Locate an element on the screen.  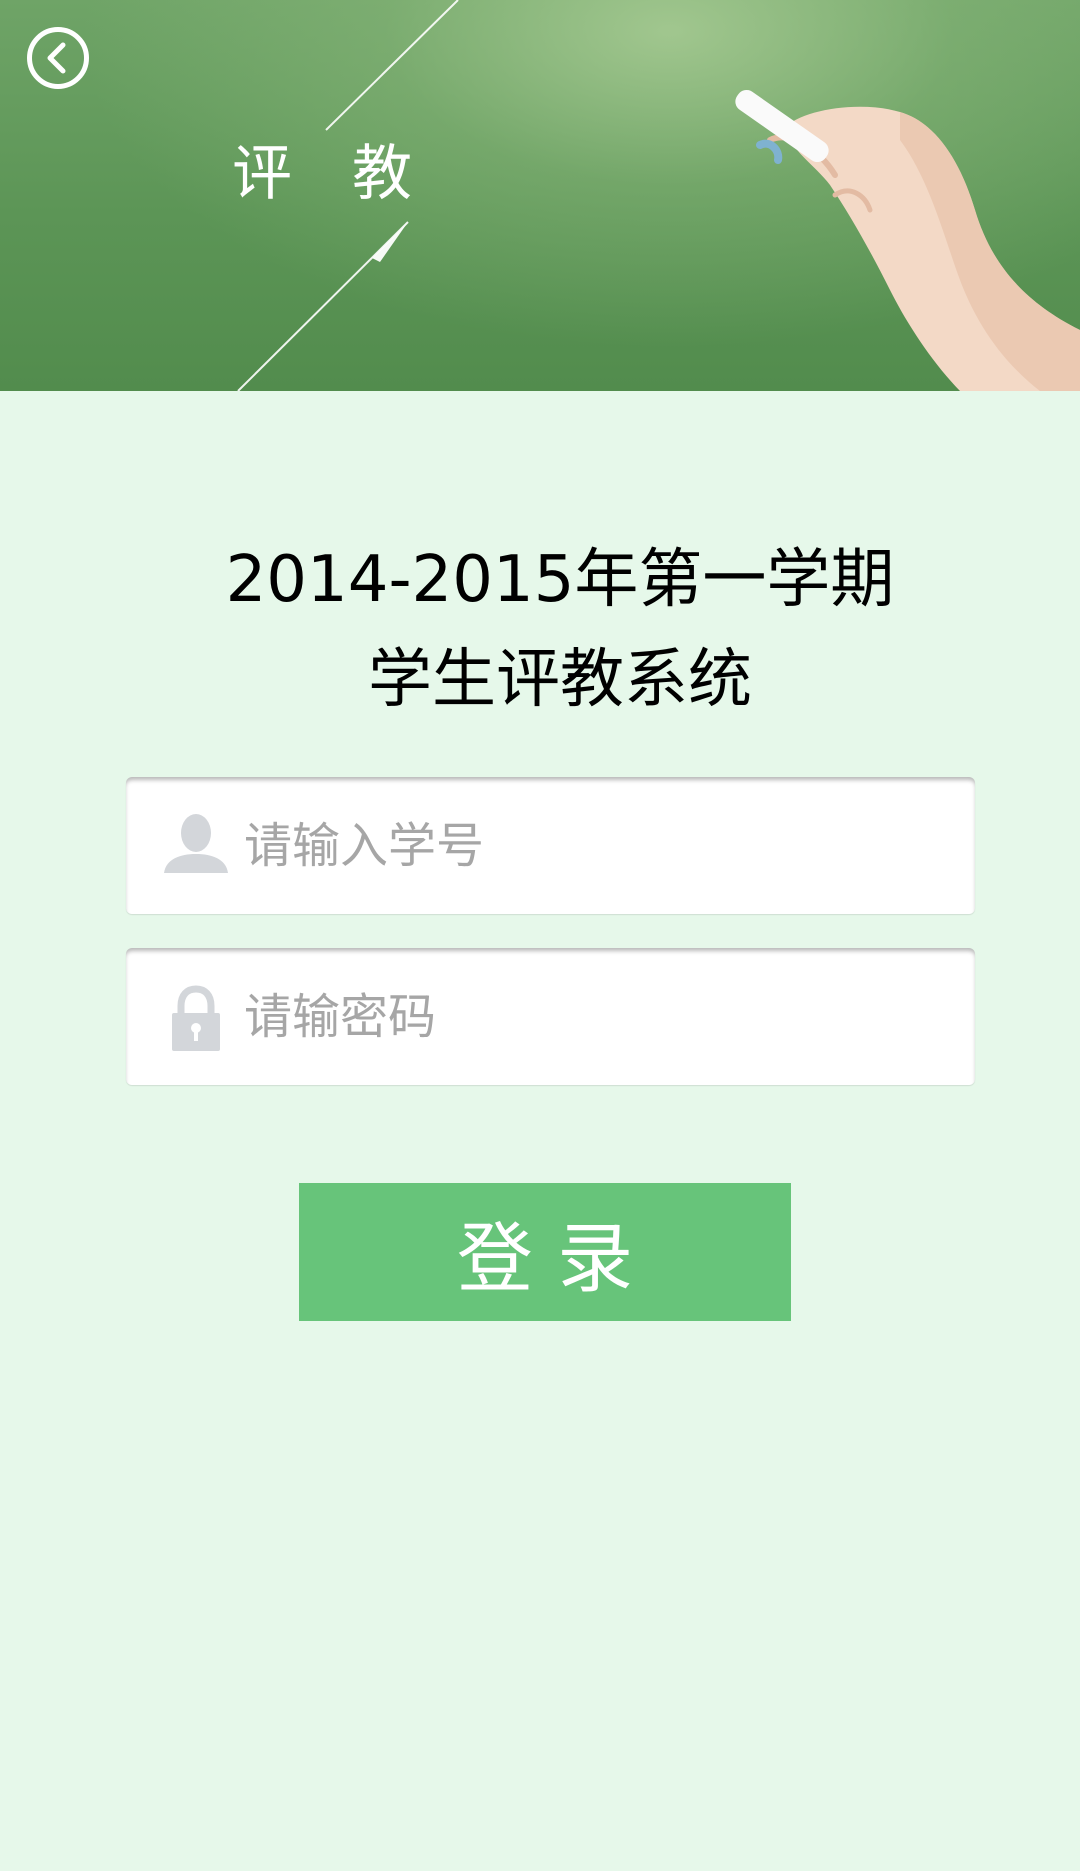
back-arrow-icon is located at coordinates (56, 58).